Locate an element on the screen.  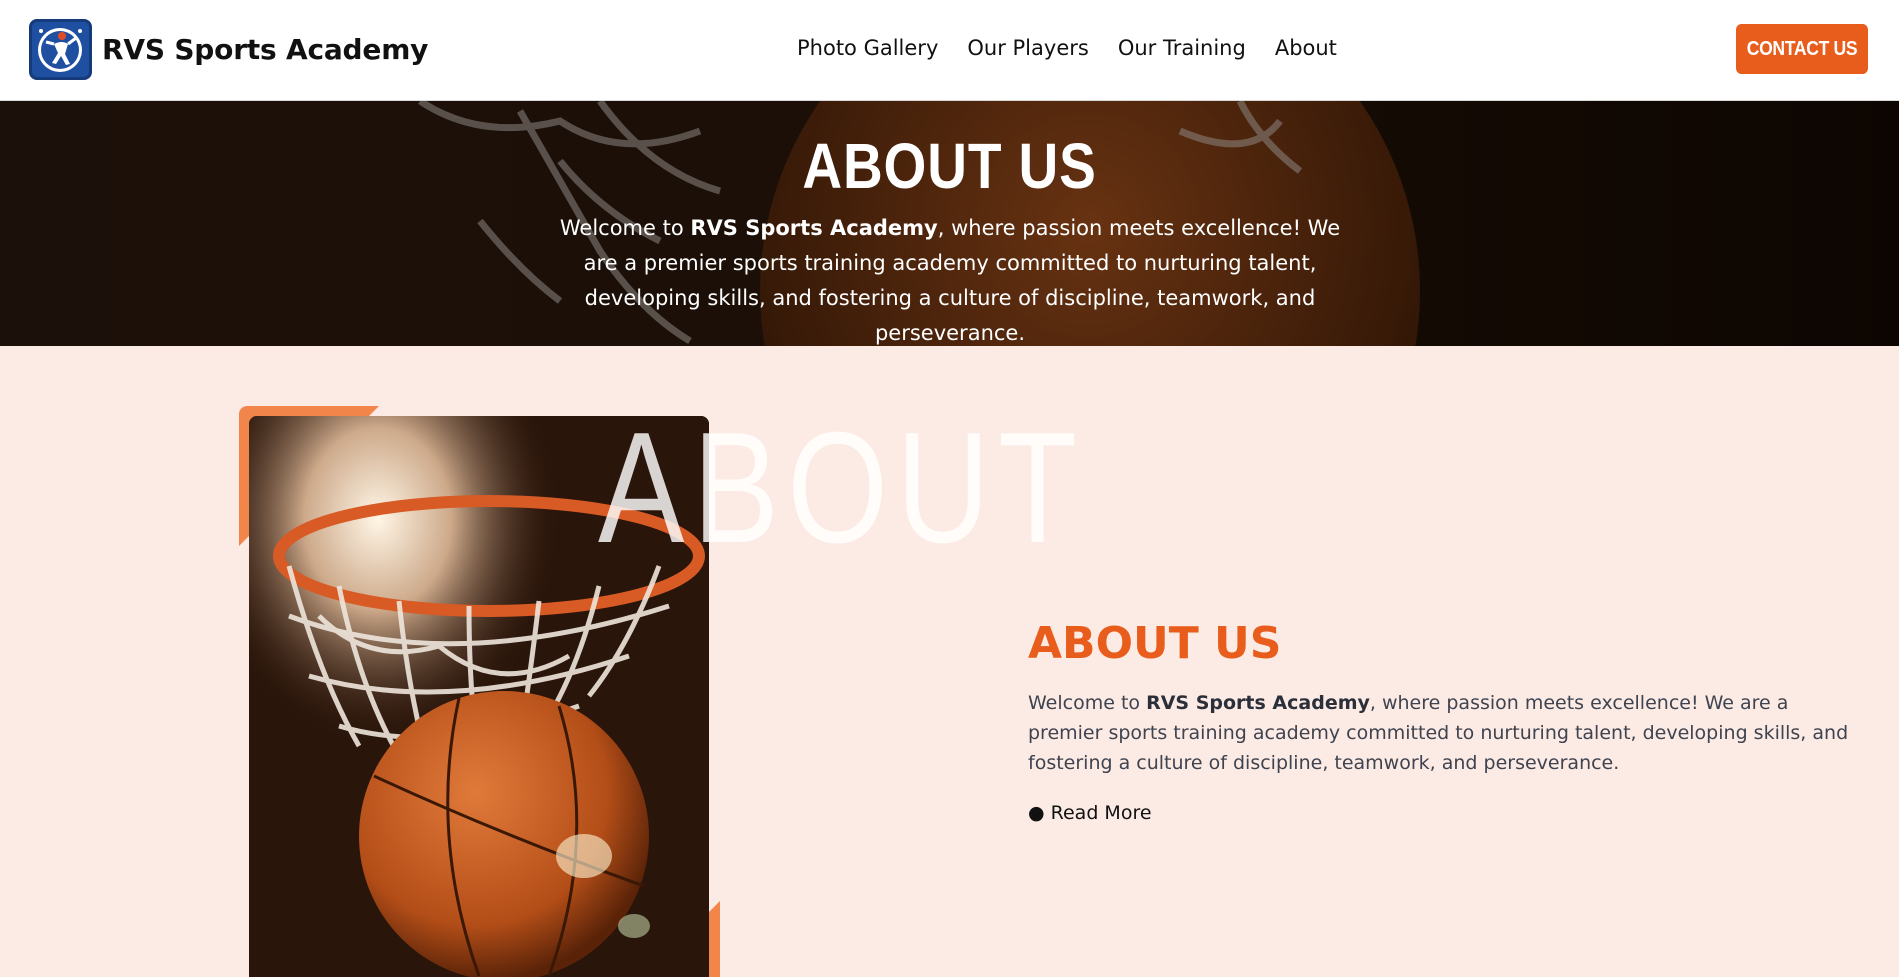
read-more-link: ● Read More is located at coordinates (1090, 813).